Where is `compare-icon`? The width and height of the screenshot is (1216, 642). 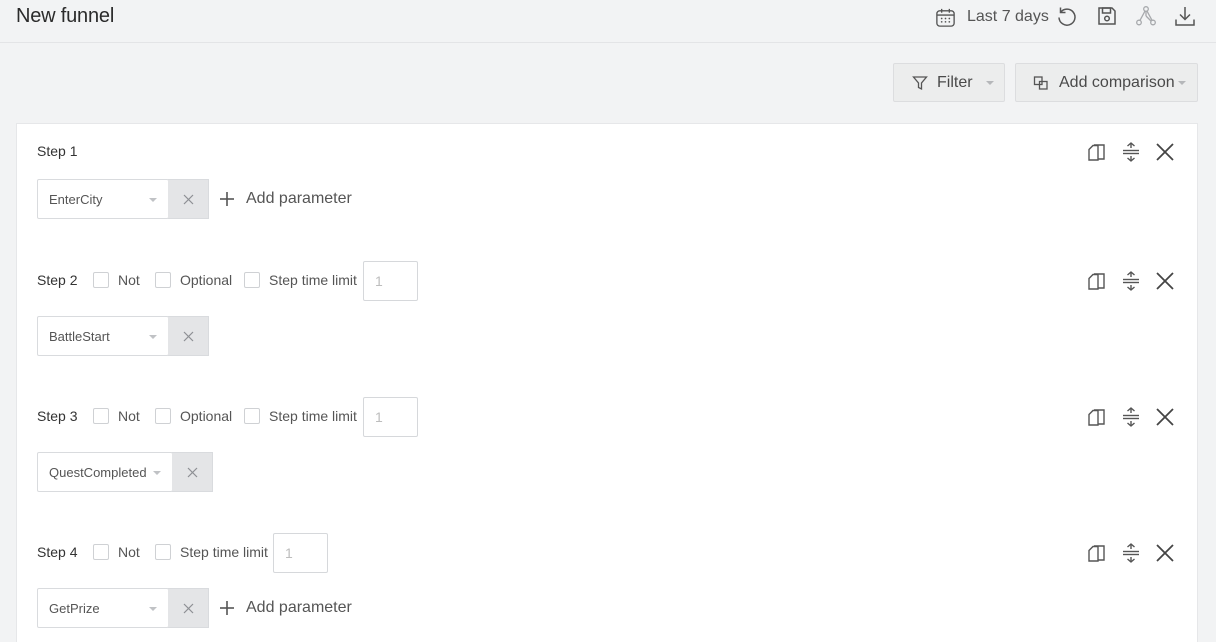
compare-icon is located at coordinates (1041, 83).